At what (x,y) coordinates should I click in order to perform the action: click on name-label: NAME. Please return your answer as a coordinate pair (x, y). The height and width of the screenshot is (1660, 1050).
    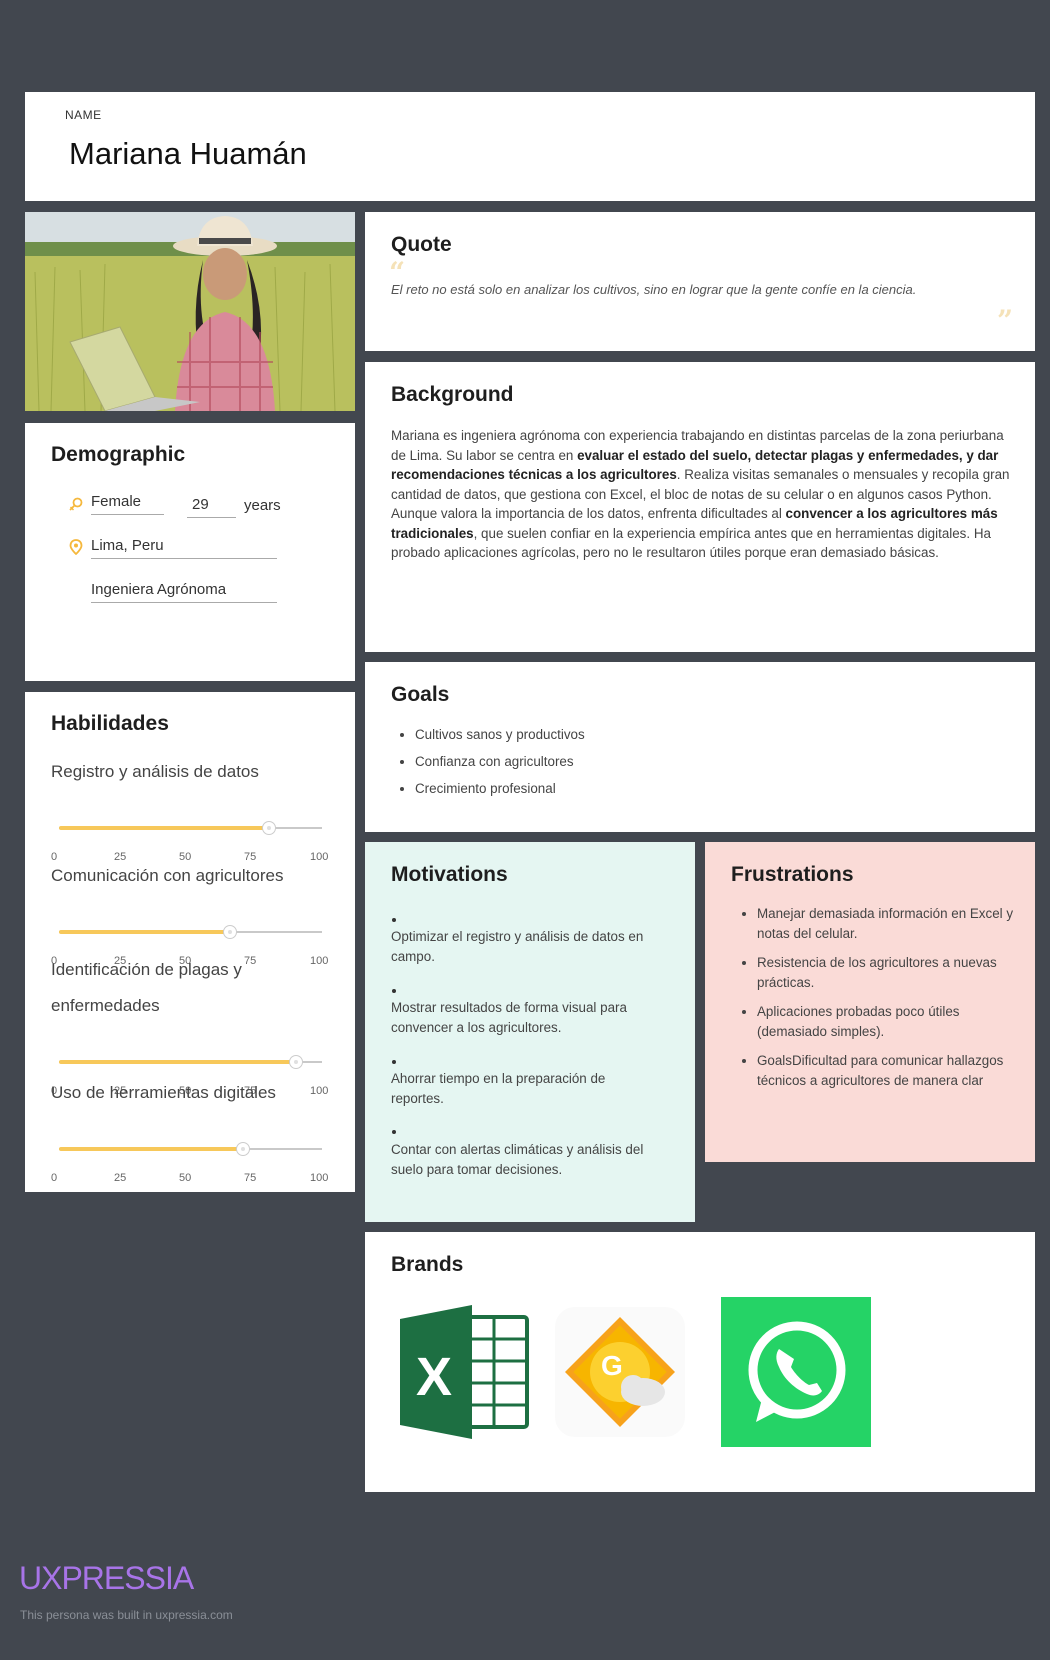
    Looking at the image, I should click on (83, 115).